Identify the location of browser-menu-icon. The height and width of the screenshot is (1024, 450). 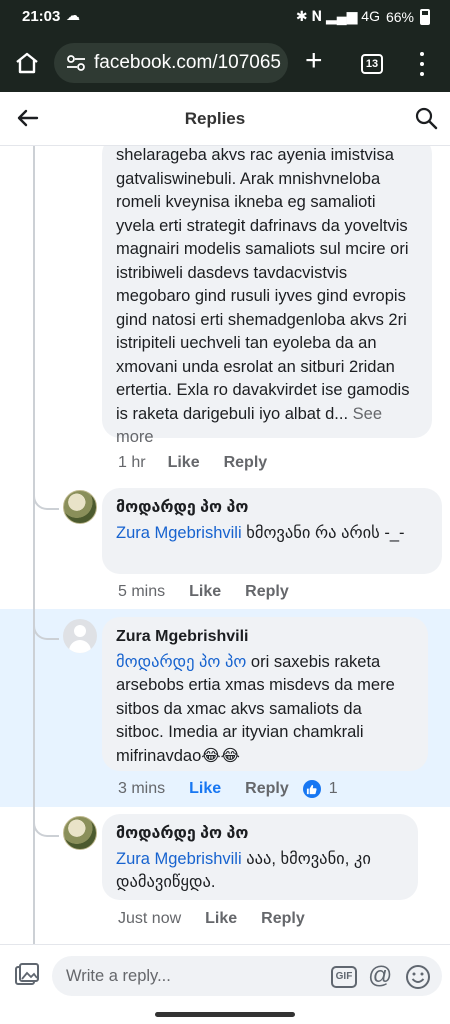
(422, 64).